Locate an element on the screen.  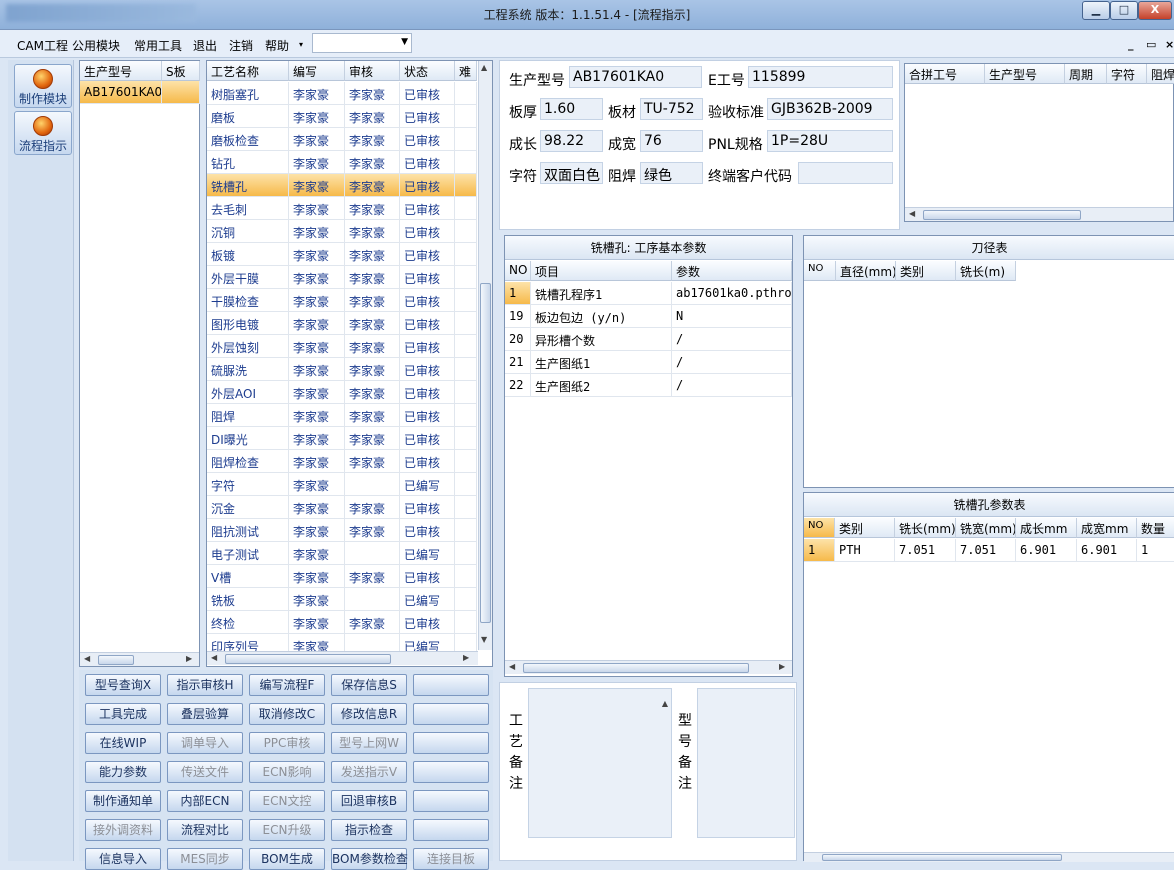
process-name-cell: 终检 is located at coordinates (248, 622).